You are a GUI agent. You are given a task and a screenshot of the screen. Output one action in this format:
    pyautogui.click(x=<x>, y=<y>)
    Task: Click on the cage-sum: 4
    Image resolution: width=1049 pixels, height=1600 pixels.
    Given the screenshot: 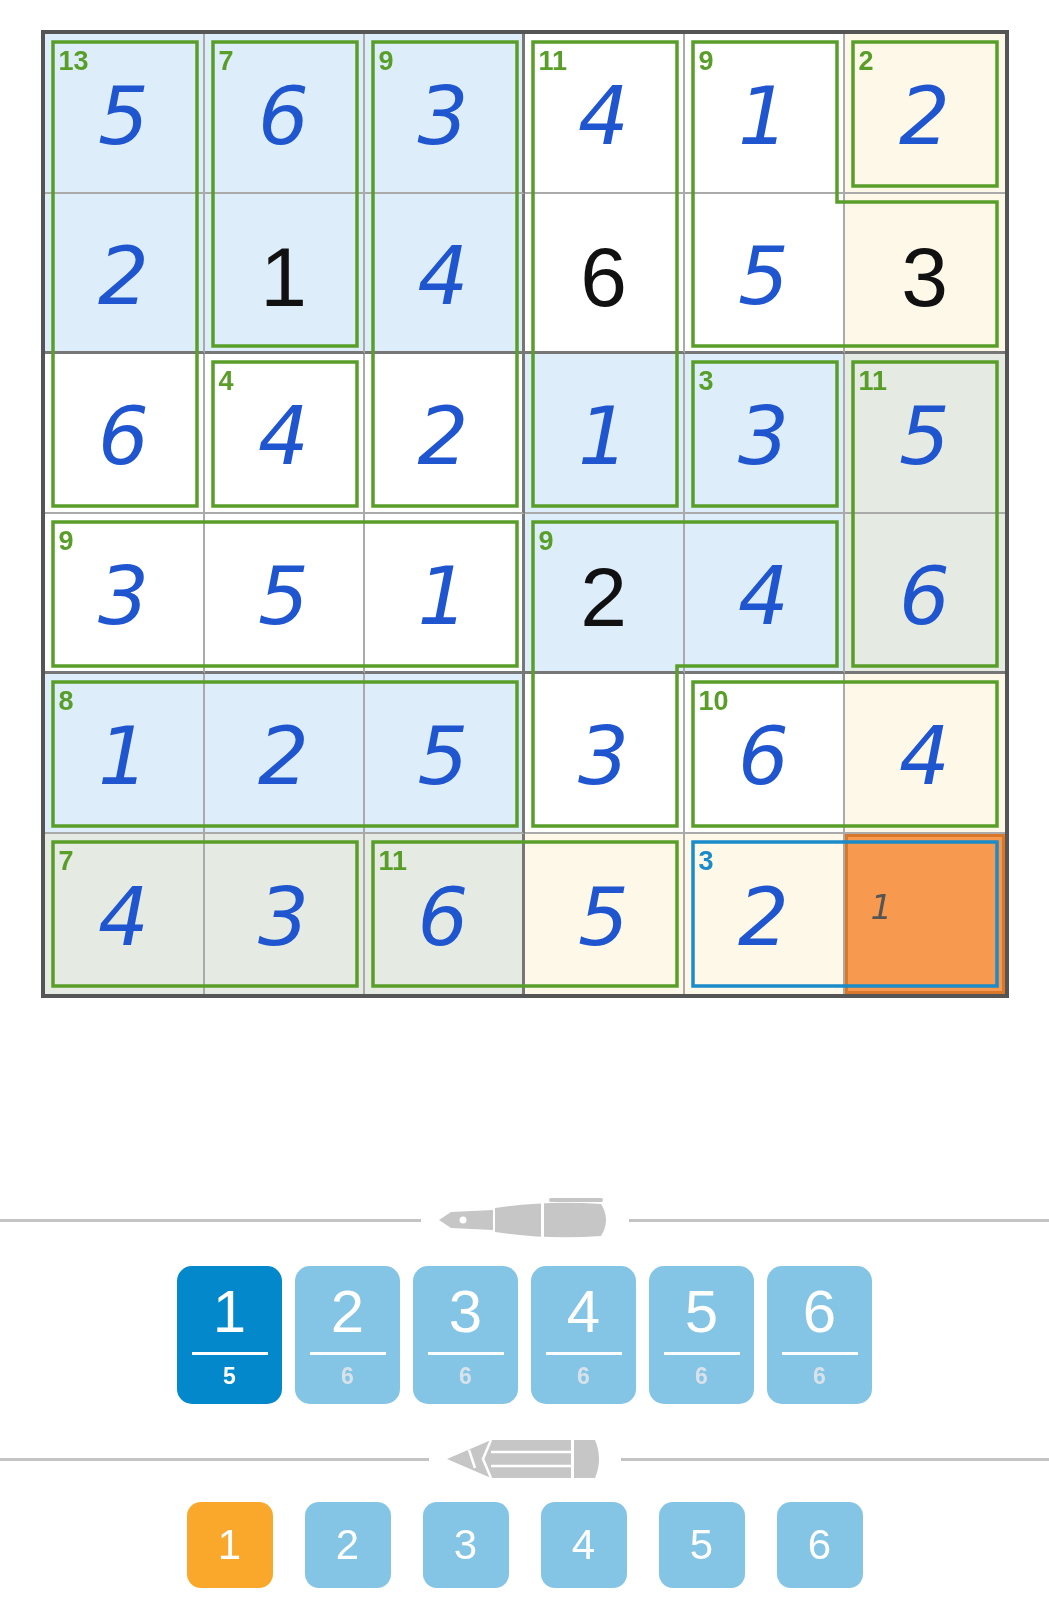 What is the action you would take?
    pyautogui.click(x=226, y=381)
    